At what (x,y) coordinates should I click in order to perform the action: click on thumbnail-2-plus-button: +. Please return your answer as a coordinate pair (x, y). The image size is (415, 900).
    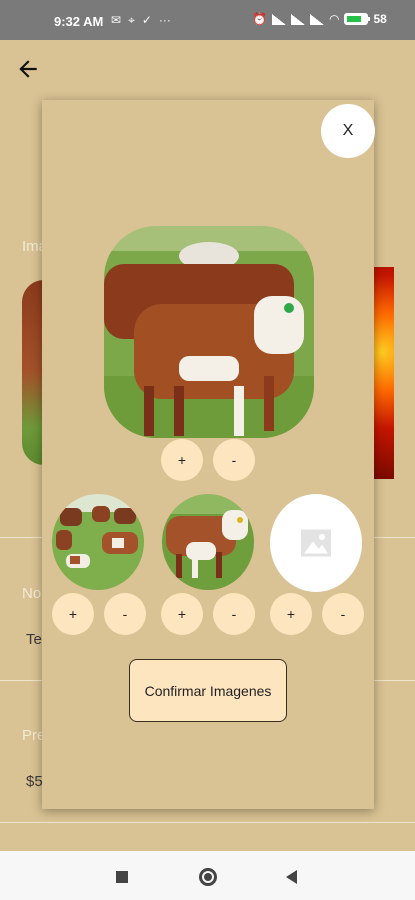
    Looking at the image, I should click on (182, 614).